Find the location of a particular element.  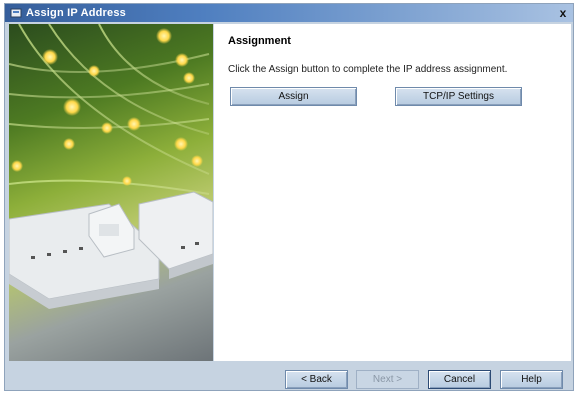

window-title: Assign IP Address is located at coordinates (76, 13).